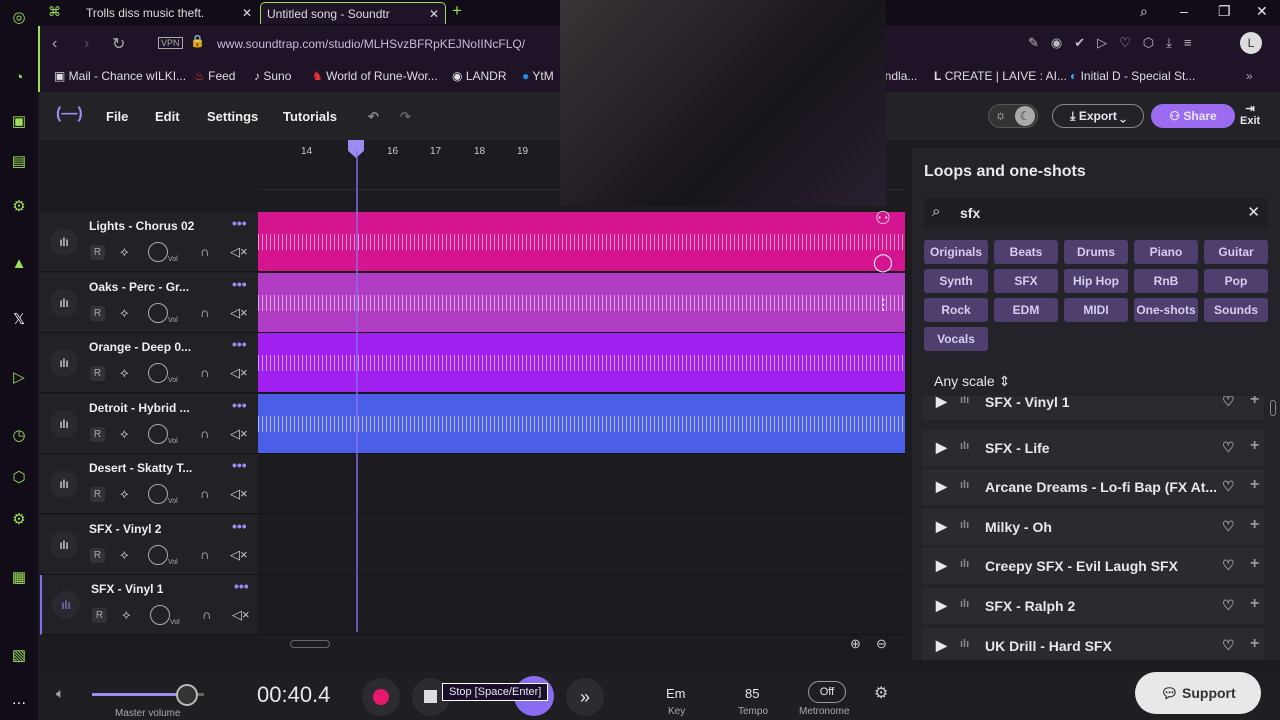  Describe the element at coordinates (117, 116) in the screenshot. I see `menu-file: File` at that location.